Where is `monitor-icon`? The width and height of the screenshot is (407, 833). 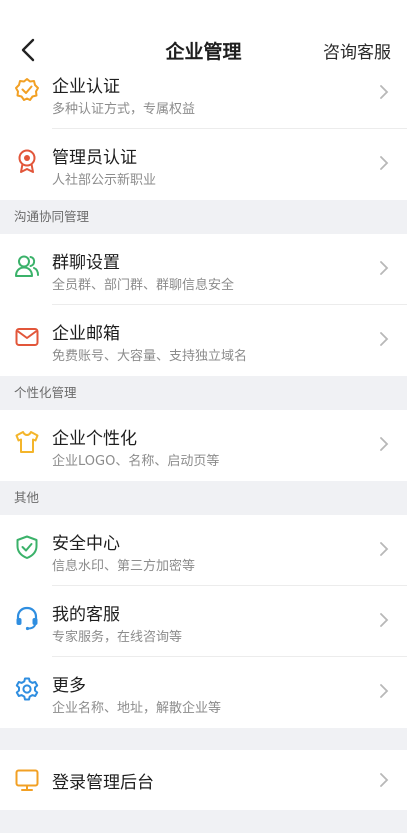
monitor-icon is located at coordinates (27, 780).